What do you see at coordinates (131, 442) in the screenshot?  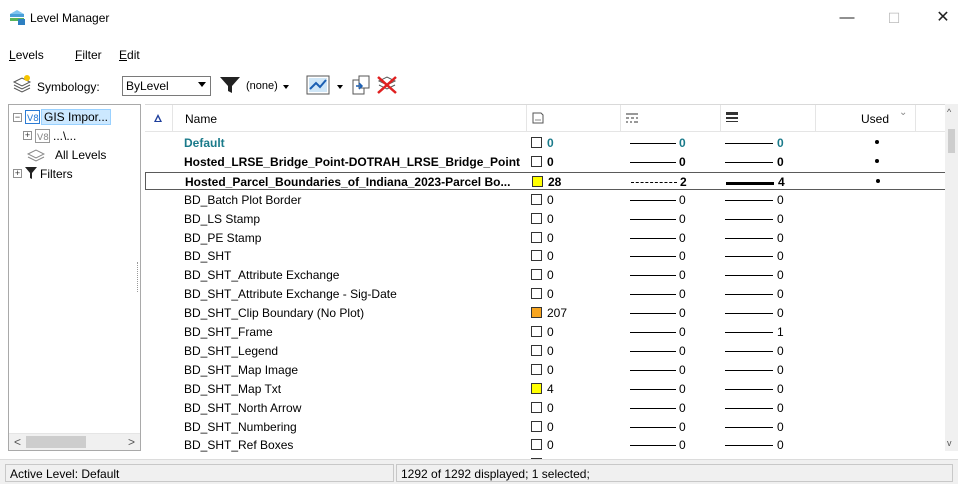 I see `scroll-right-icon: >` at bounding box center [131, 442].